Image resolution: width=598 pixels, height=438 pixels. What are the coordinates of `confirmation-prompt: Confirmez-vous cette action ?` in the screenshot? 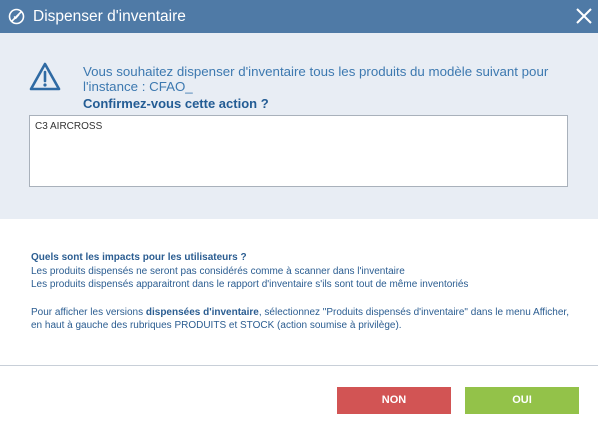 It's located at (176, 103).